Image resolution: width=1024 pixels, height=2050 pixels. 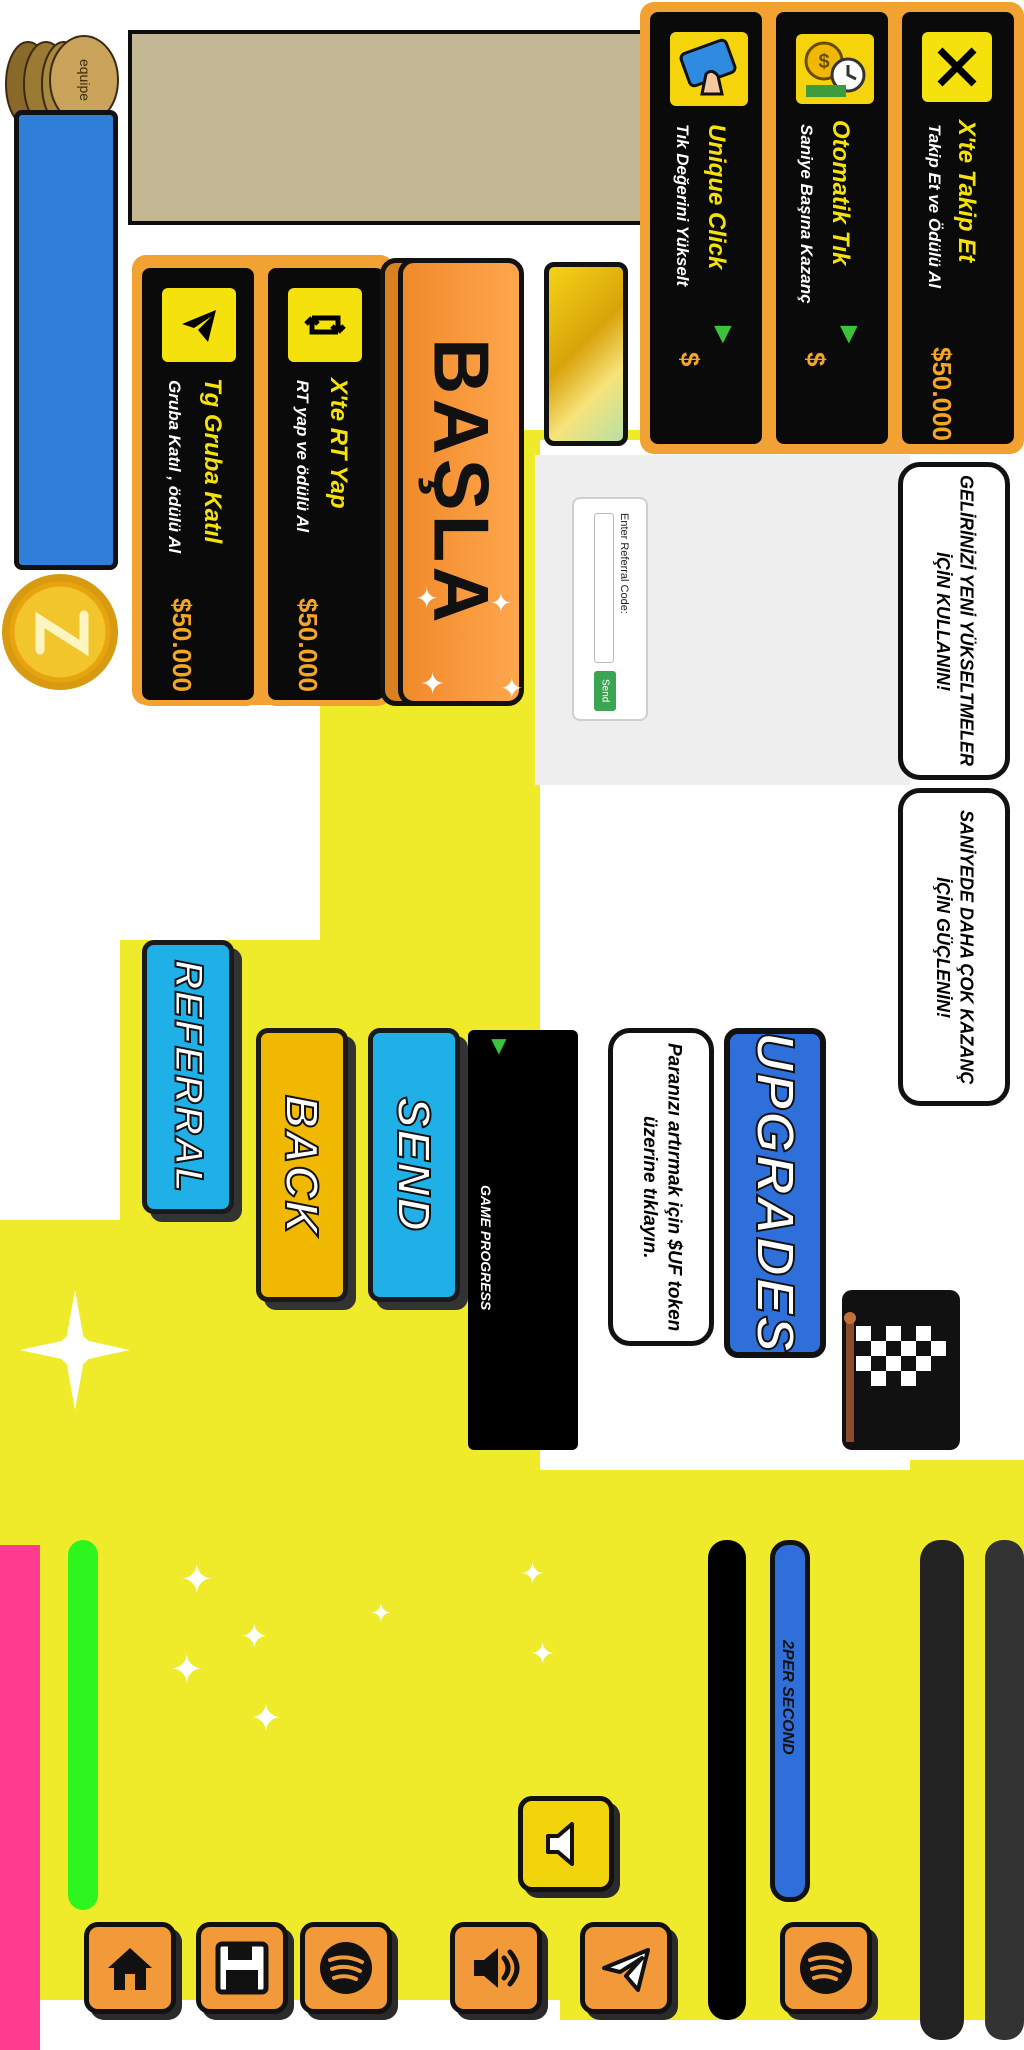 I want to click on task-subtitle: RT yap ve ödülü Al, so click(x=302, y=456).